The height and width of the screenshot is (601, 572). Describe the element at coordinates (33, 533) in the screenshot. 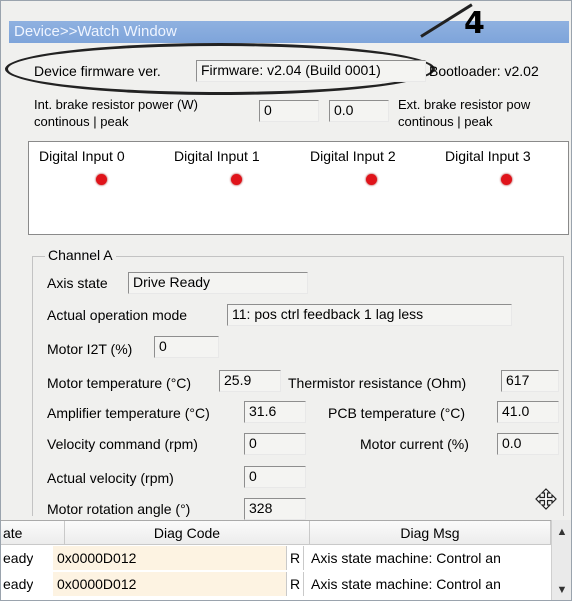

I see `column-header-state: ate` at that location.